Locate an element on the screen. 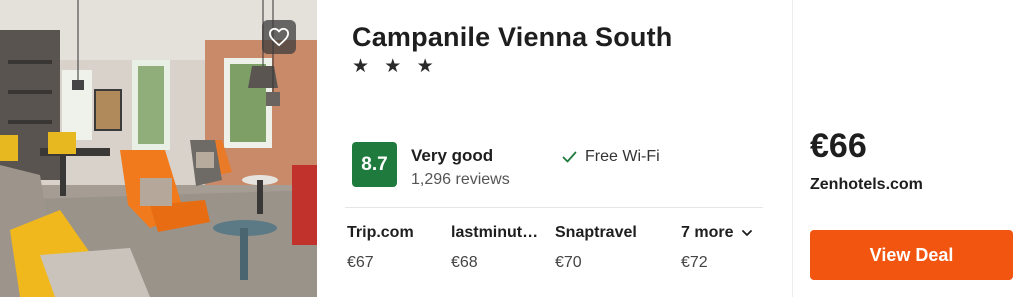  more-providers-price: €72 is located at coordinates (694, 262).